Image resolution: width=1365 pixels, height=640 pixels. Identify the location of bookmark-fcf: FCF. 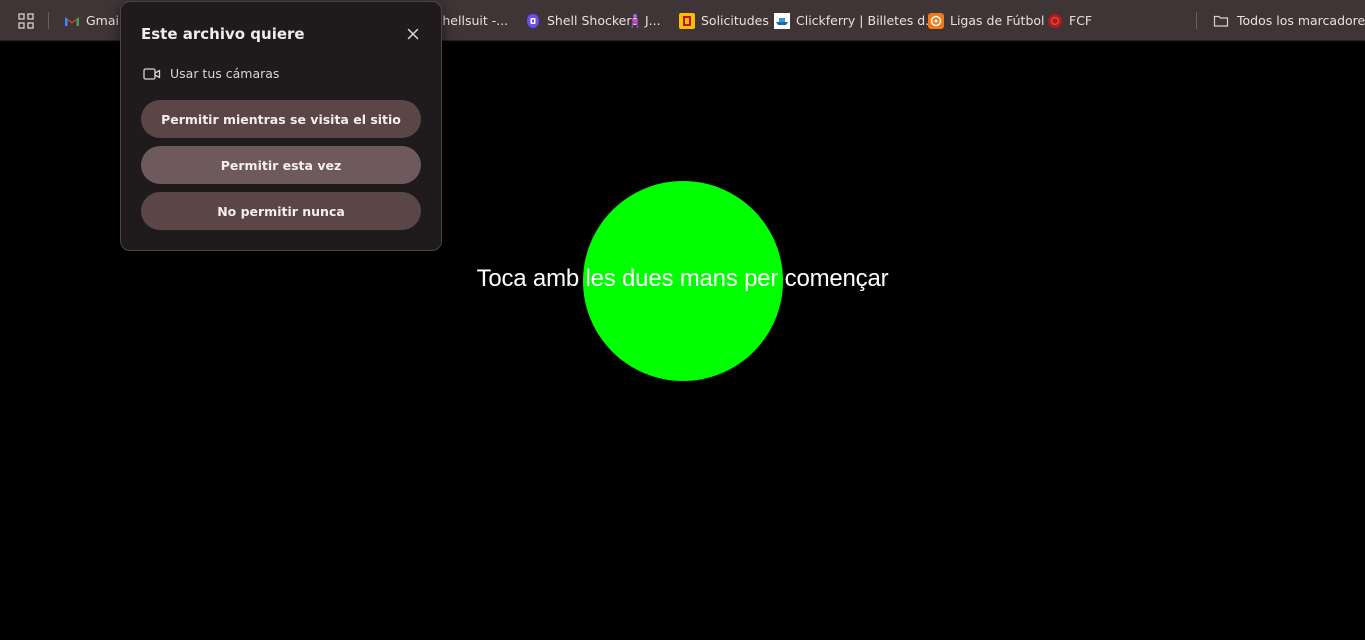
(1069, 20).